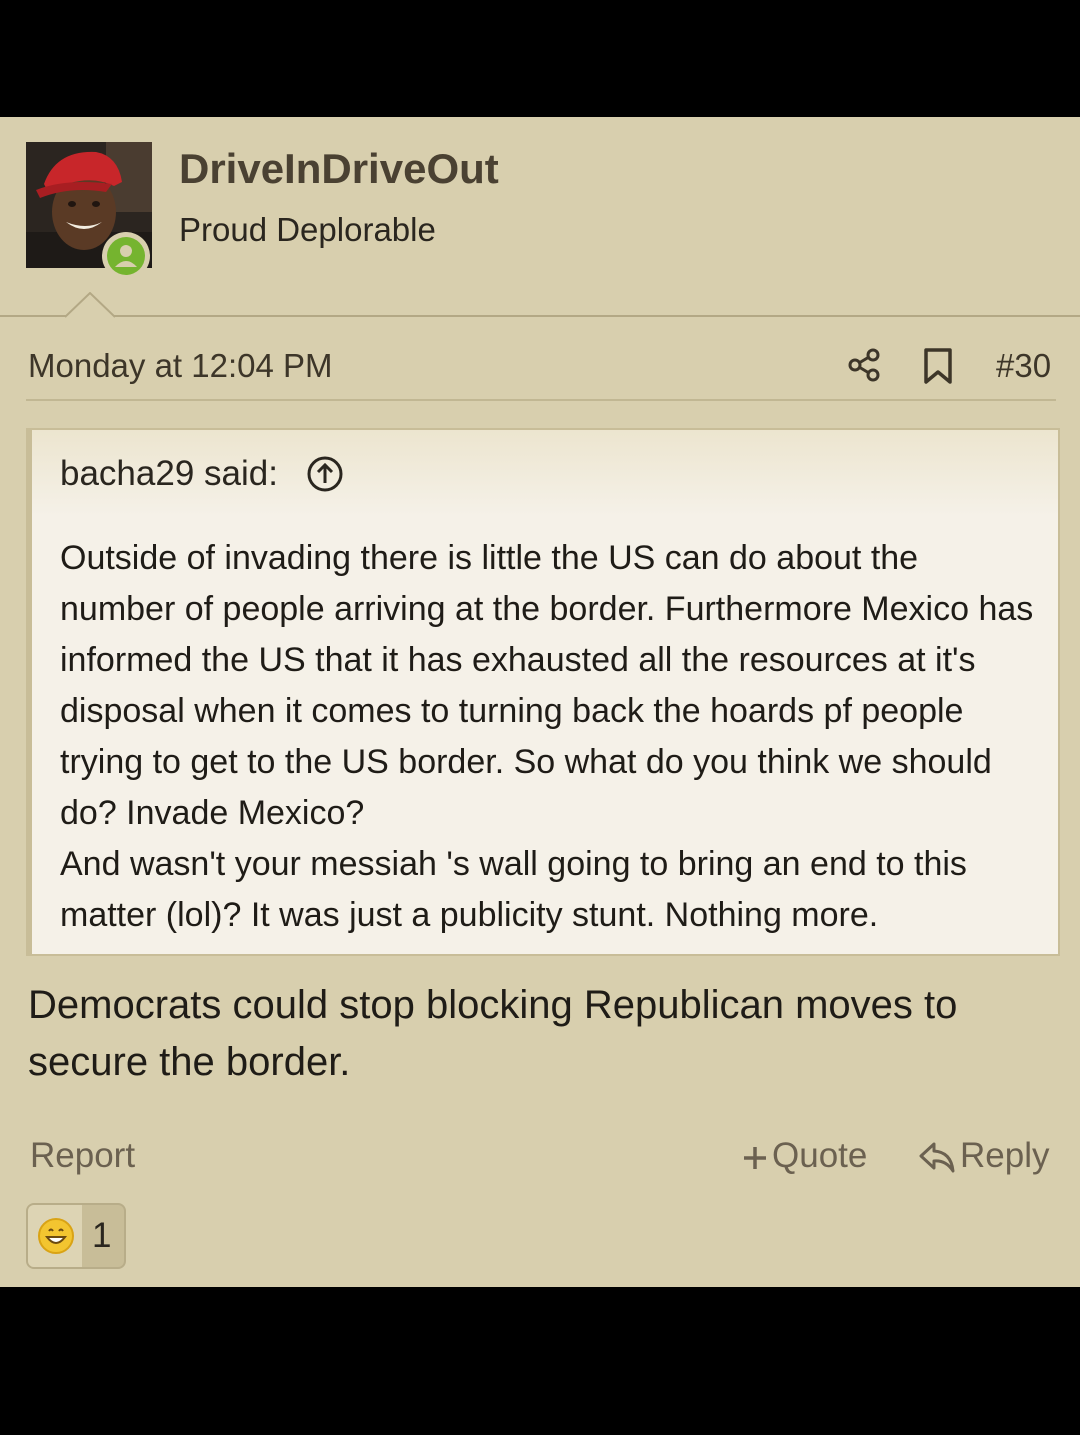 This screenshot has width=1080, height=1435. What do you see at coordinates (864, 365) in the screenshot?
I see `share-icon` at bounding box center [864, 365].